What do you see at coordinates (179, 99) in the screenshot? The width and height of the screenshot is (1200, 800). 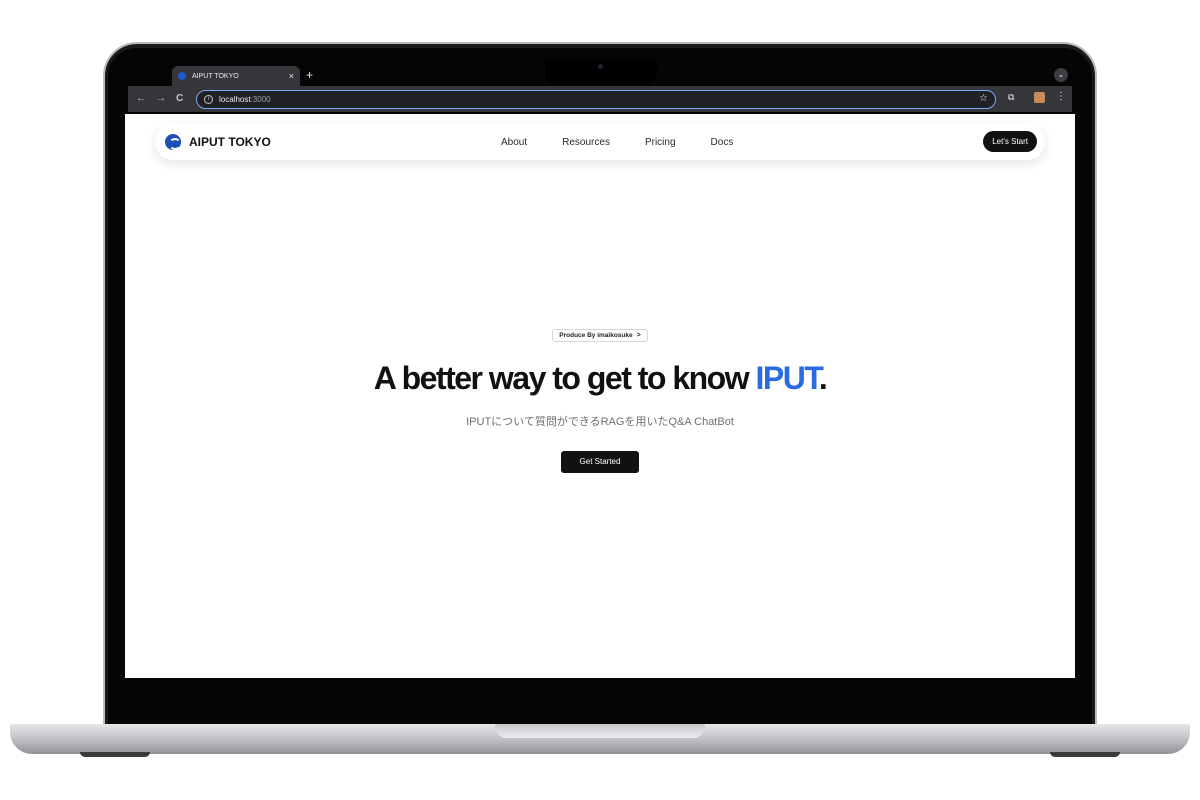 I see `reload-icon: C` at bounding box center [179, 99].